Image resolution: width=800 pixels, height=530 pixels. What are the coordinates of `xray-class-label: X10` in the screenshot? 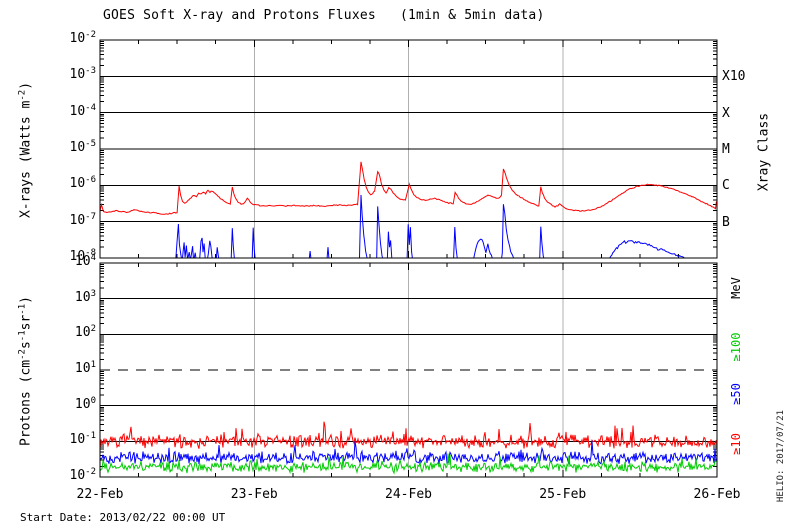 It's located at (734, 77).